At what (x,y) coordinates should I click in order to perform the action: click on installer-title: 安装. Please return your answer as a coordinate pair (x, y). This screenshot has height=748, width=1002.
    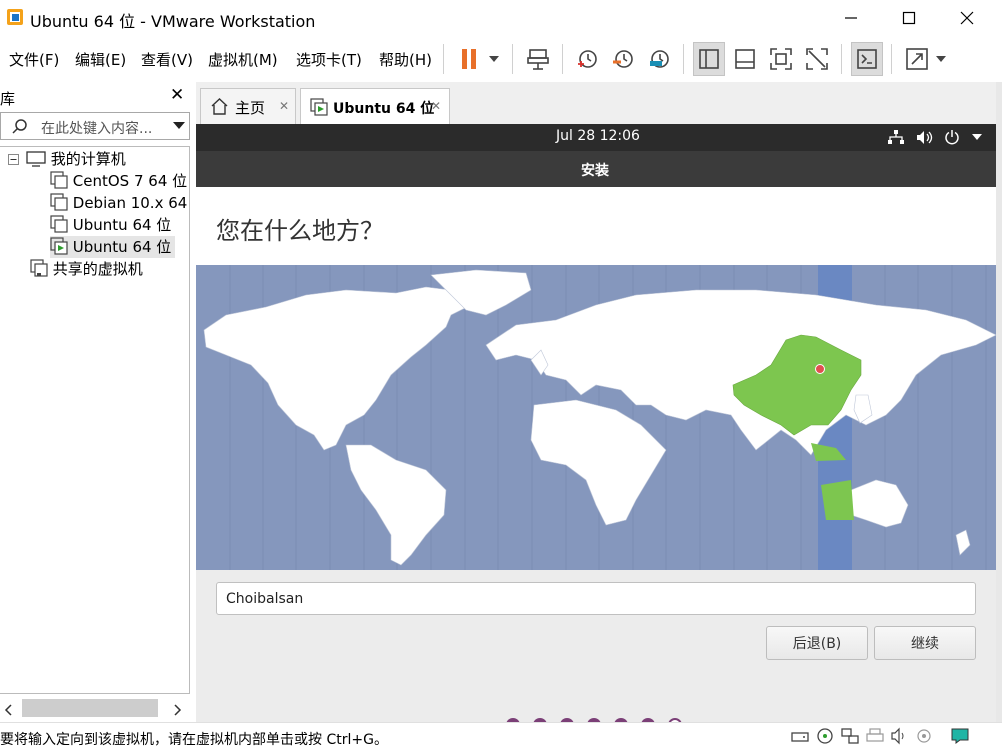
    Looking at the image, I should click on (595, 171).